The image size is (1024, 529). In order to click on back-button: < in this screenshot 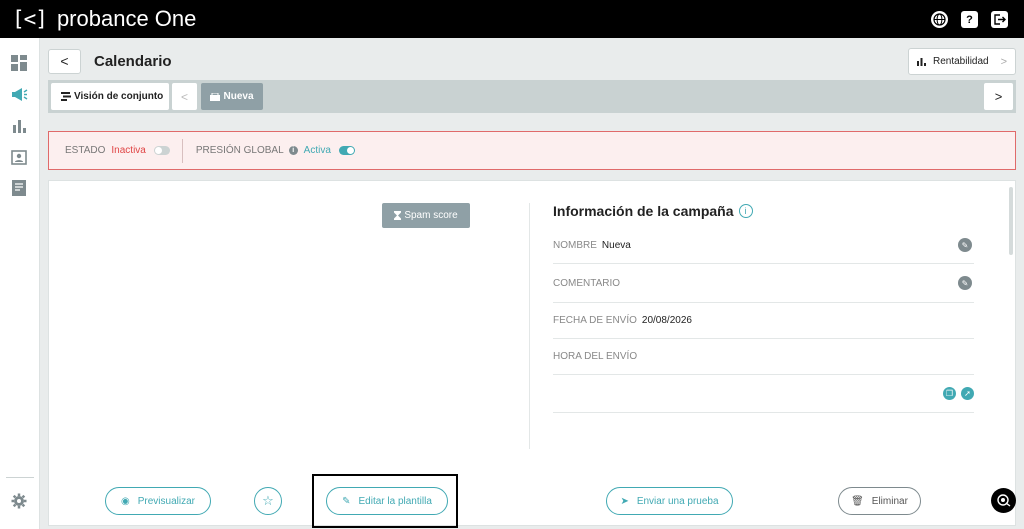, I will do `click(64, 61)`.